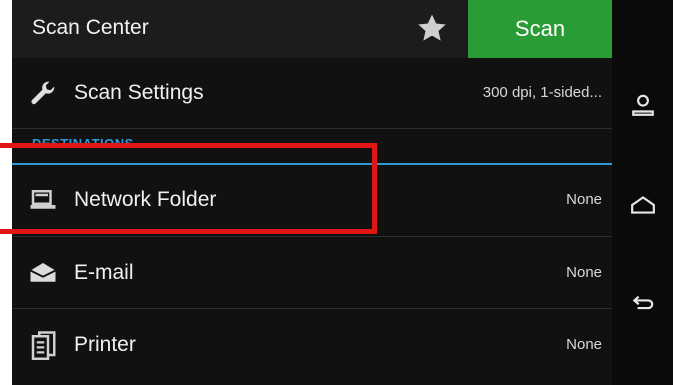 This screenshot has width=673, height=385. What do you see at coordinates (312, 29) in the screenshot?
I see `header-bar: Scan Center Scan` at bounding box center [312, 29].